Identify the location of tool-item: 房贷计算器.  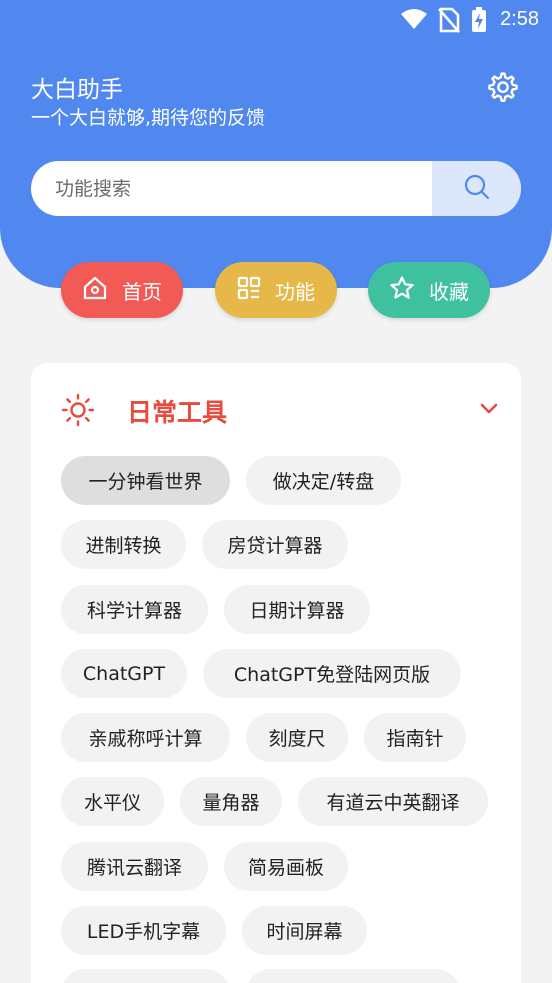
(275, 544).